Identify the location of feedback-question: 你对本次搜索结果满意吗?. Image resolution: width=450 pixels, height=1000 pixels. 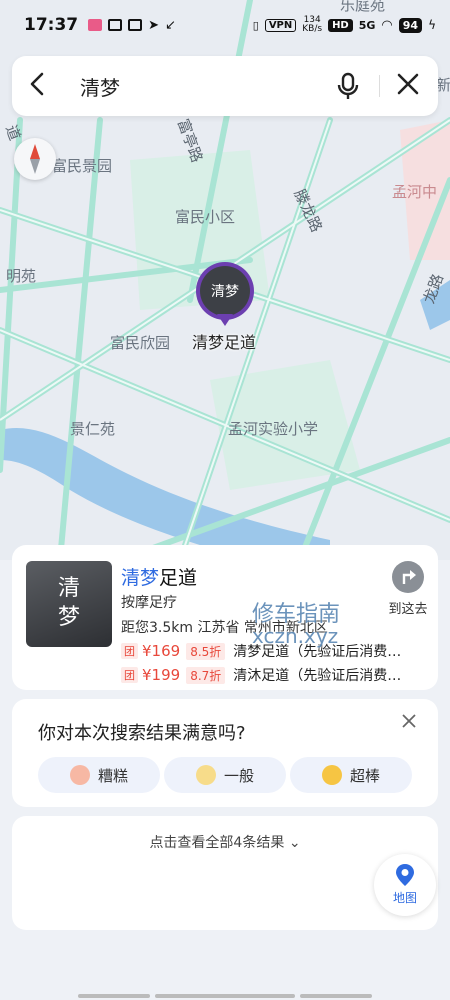
(142, 733).